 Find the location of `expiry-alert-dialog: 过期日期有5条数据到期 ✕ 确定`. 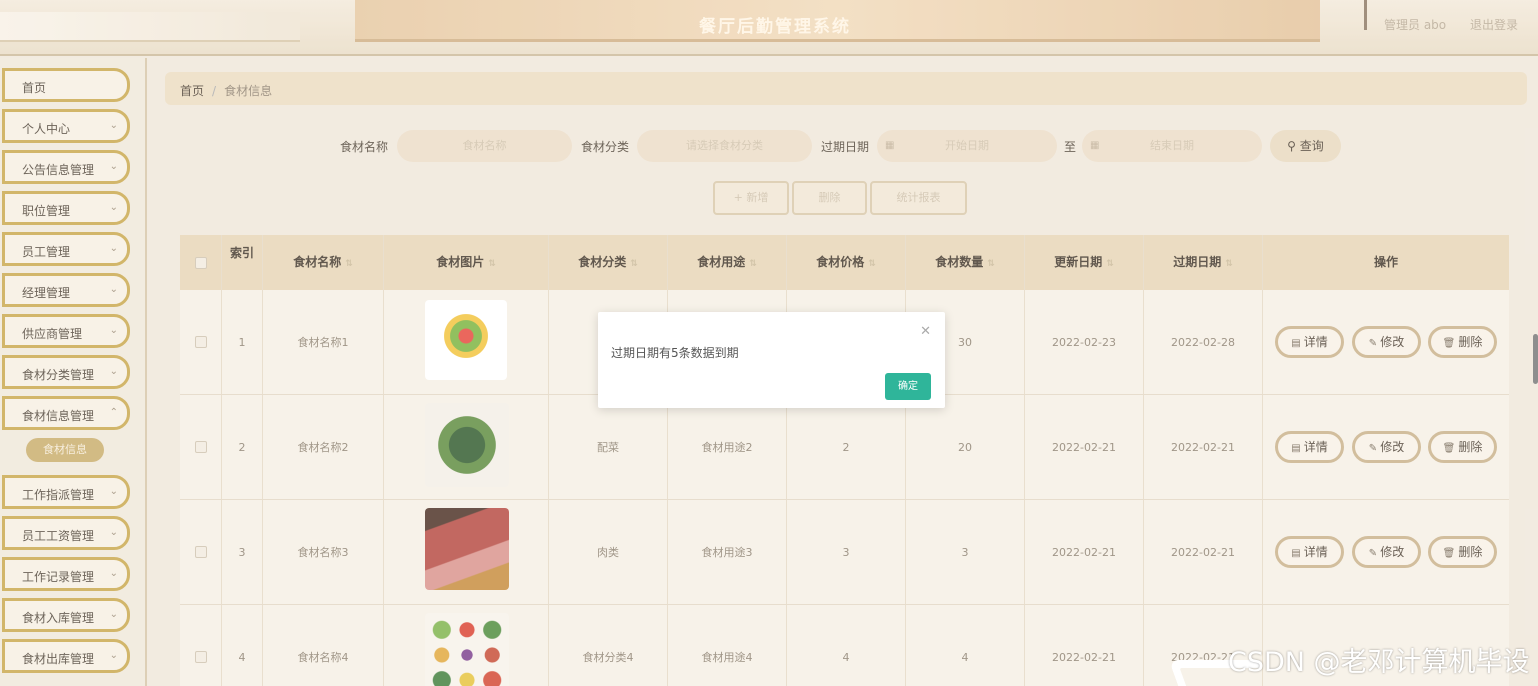

expiry-alert-dialog: 过期日期有5条数据到期 ✕ 确定 is located at coordinates (771, 360).